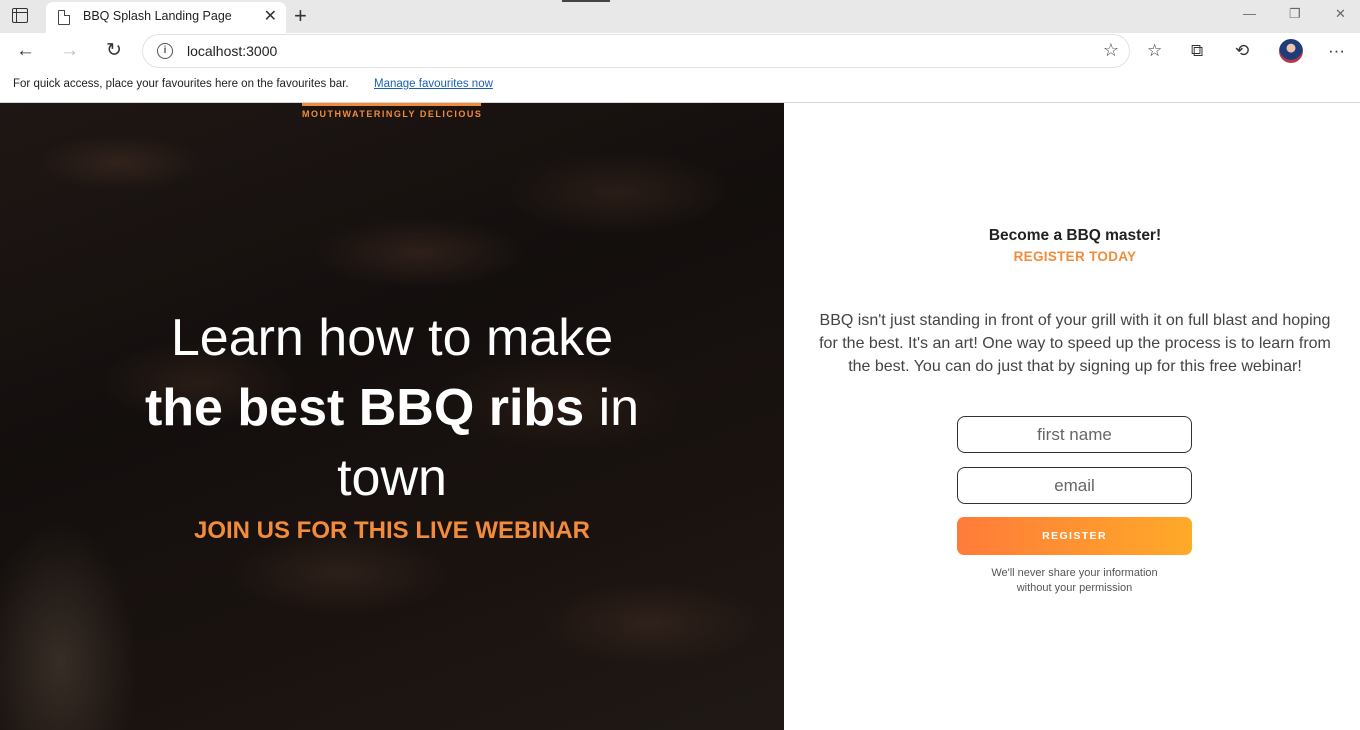 This screenshot has width=1360, height=730. Describe the element at coordinates (270, 17) in the screenshot. I see `close-tab-icon: ✕` at that location.